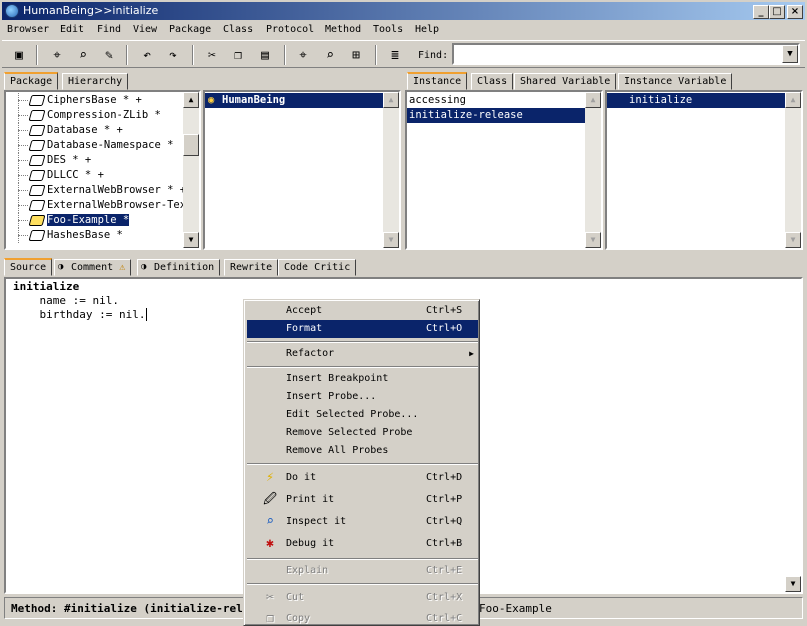 The height and width of the screenshot is (626, 807). What do you see at coordinates (294, 100) in the screenshot?
I see `list-item-selected: ◉ HumanBeing` at bounding box center [294, 100].